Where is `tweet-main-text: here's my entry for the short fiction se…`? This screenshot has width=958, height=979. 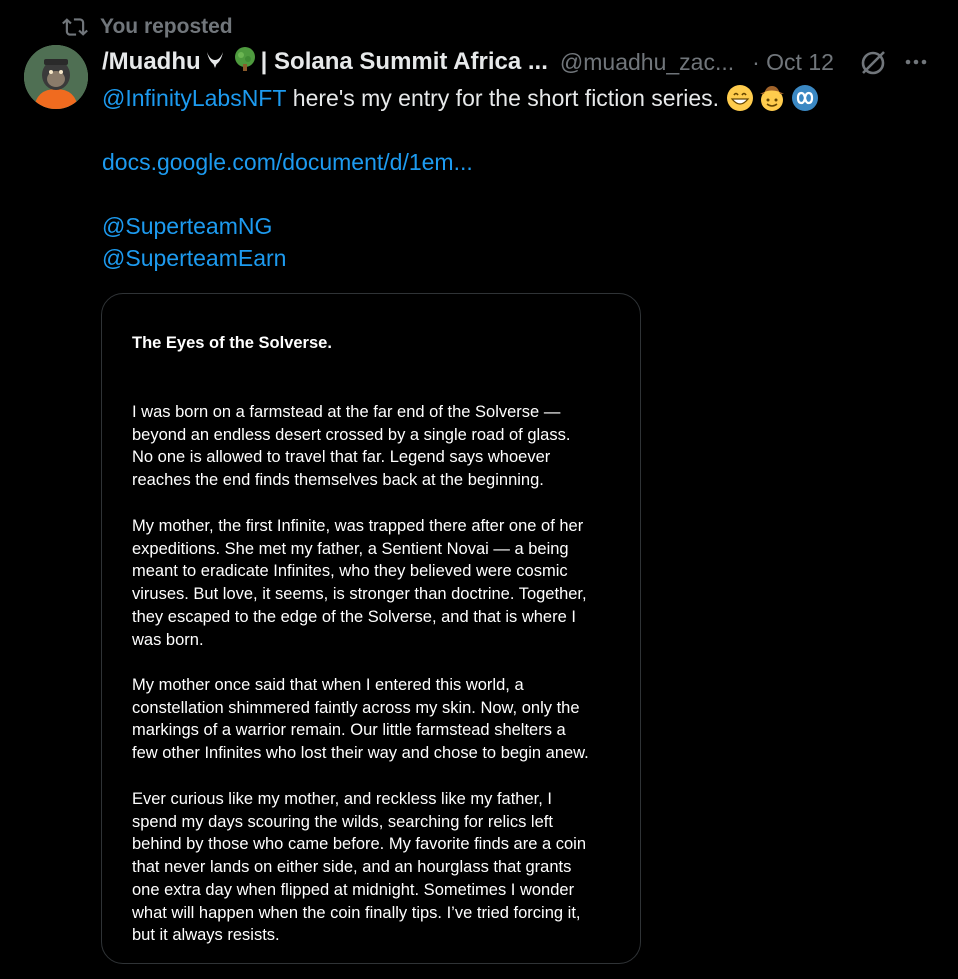 tweet-main-text: here's my entry for the short fiction se… is located at coordinates (503, 98).